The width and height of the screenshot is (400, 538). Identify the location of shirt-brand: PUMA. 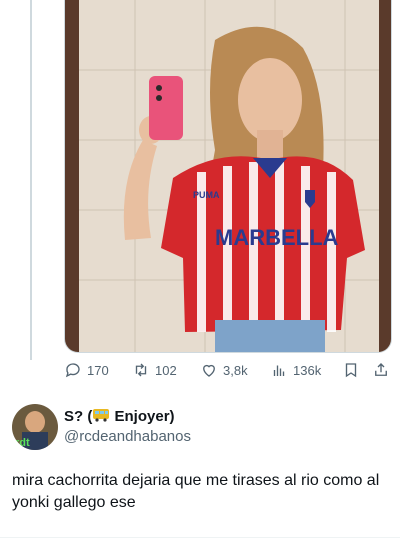
(206, 195).